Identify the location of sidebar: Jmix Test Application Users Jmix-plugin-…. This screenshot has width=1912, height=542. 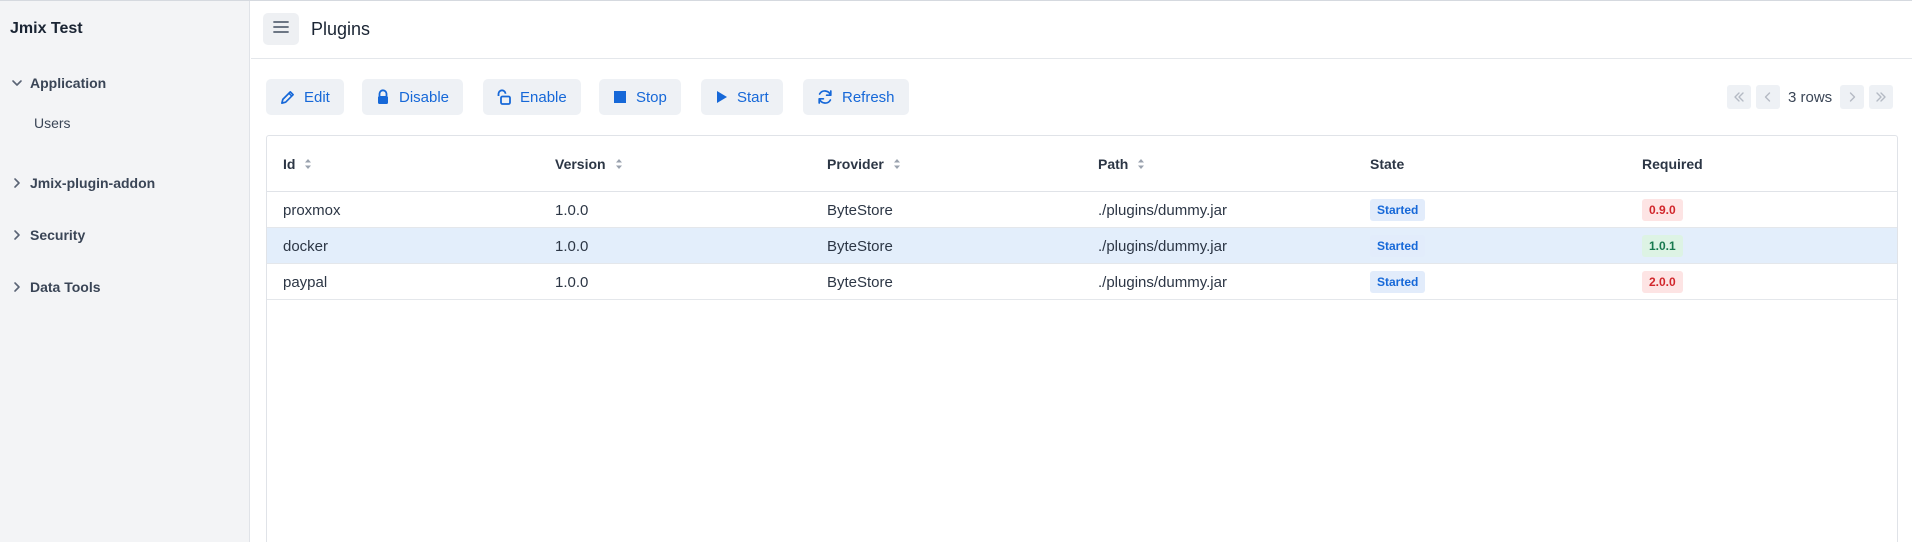
(125, 271).